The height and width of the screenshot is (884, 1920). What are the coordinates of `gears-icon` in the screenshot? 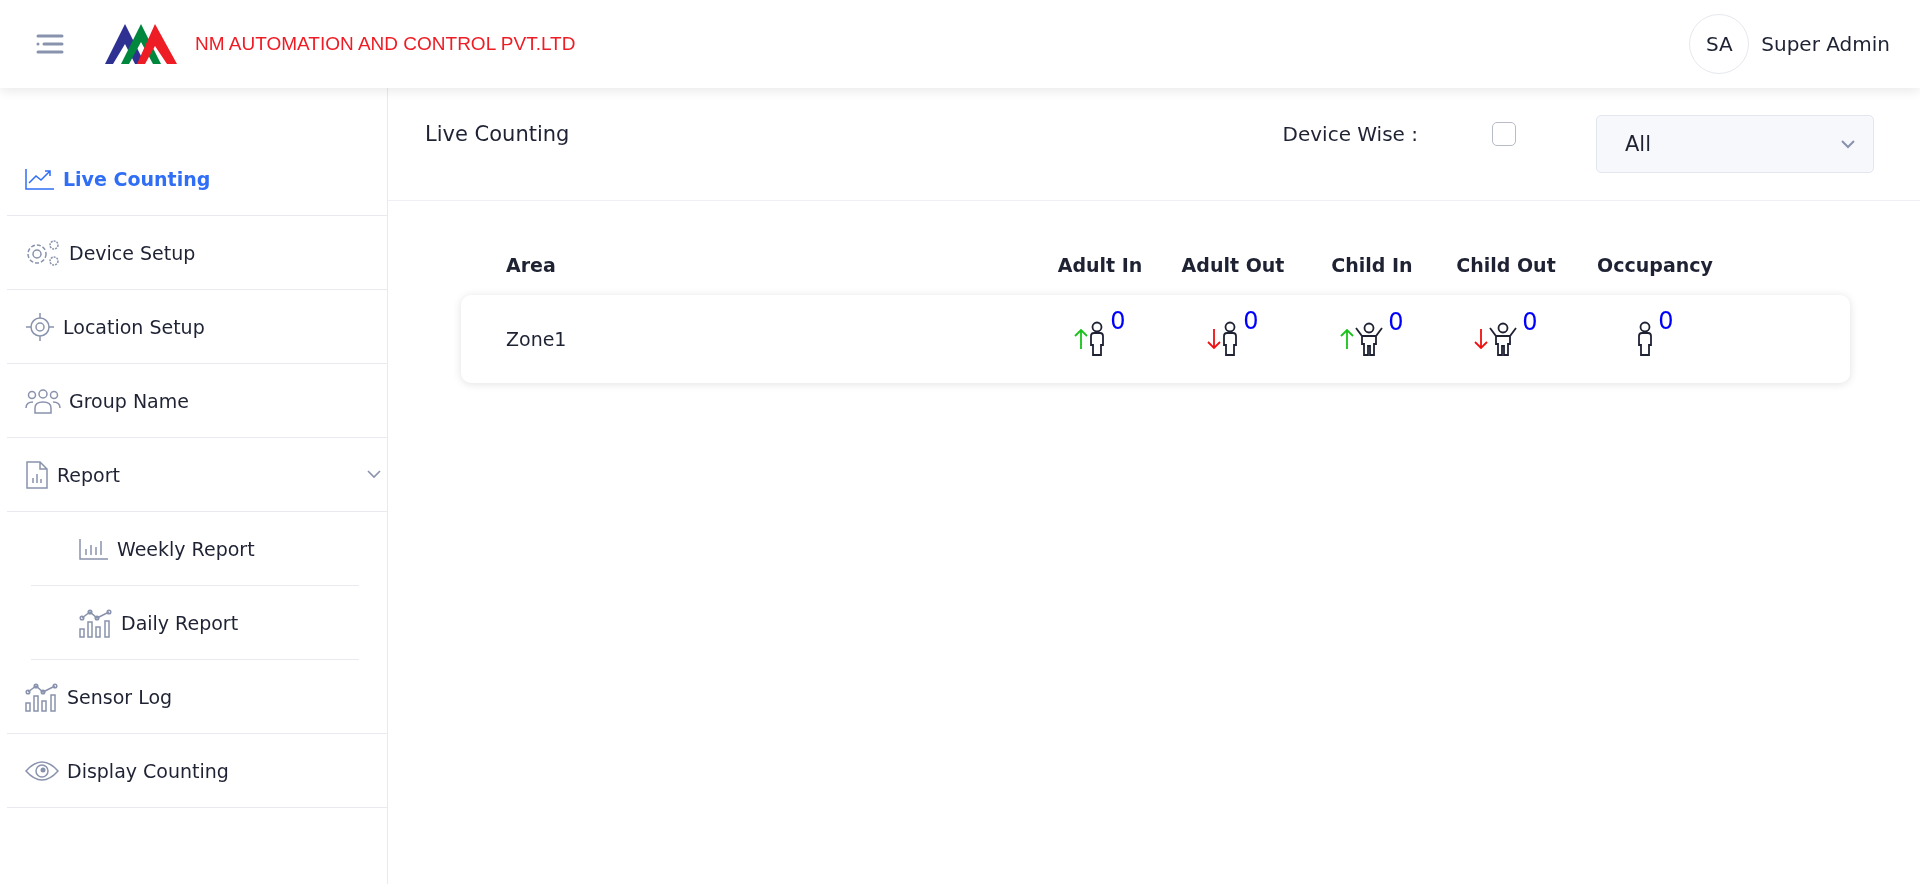 It's located at (43, 252).